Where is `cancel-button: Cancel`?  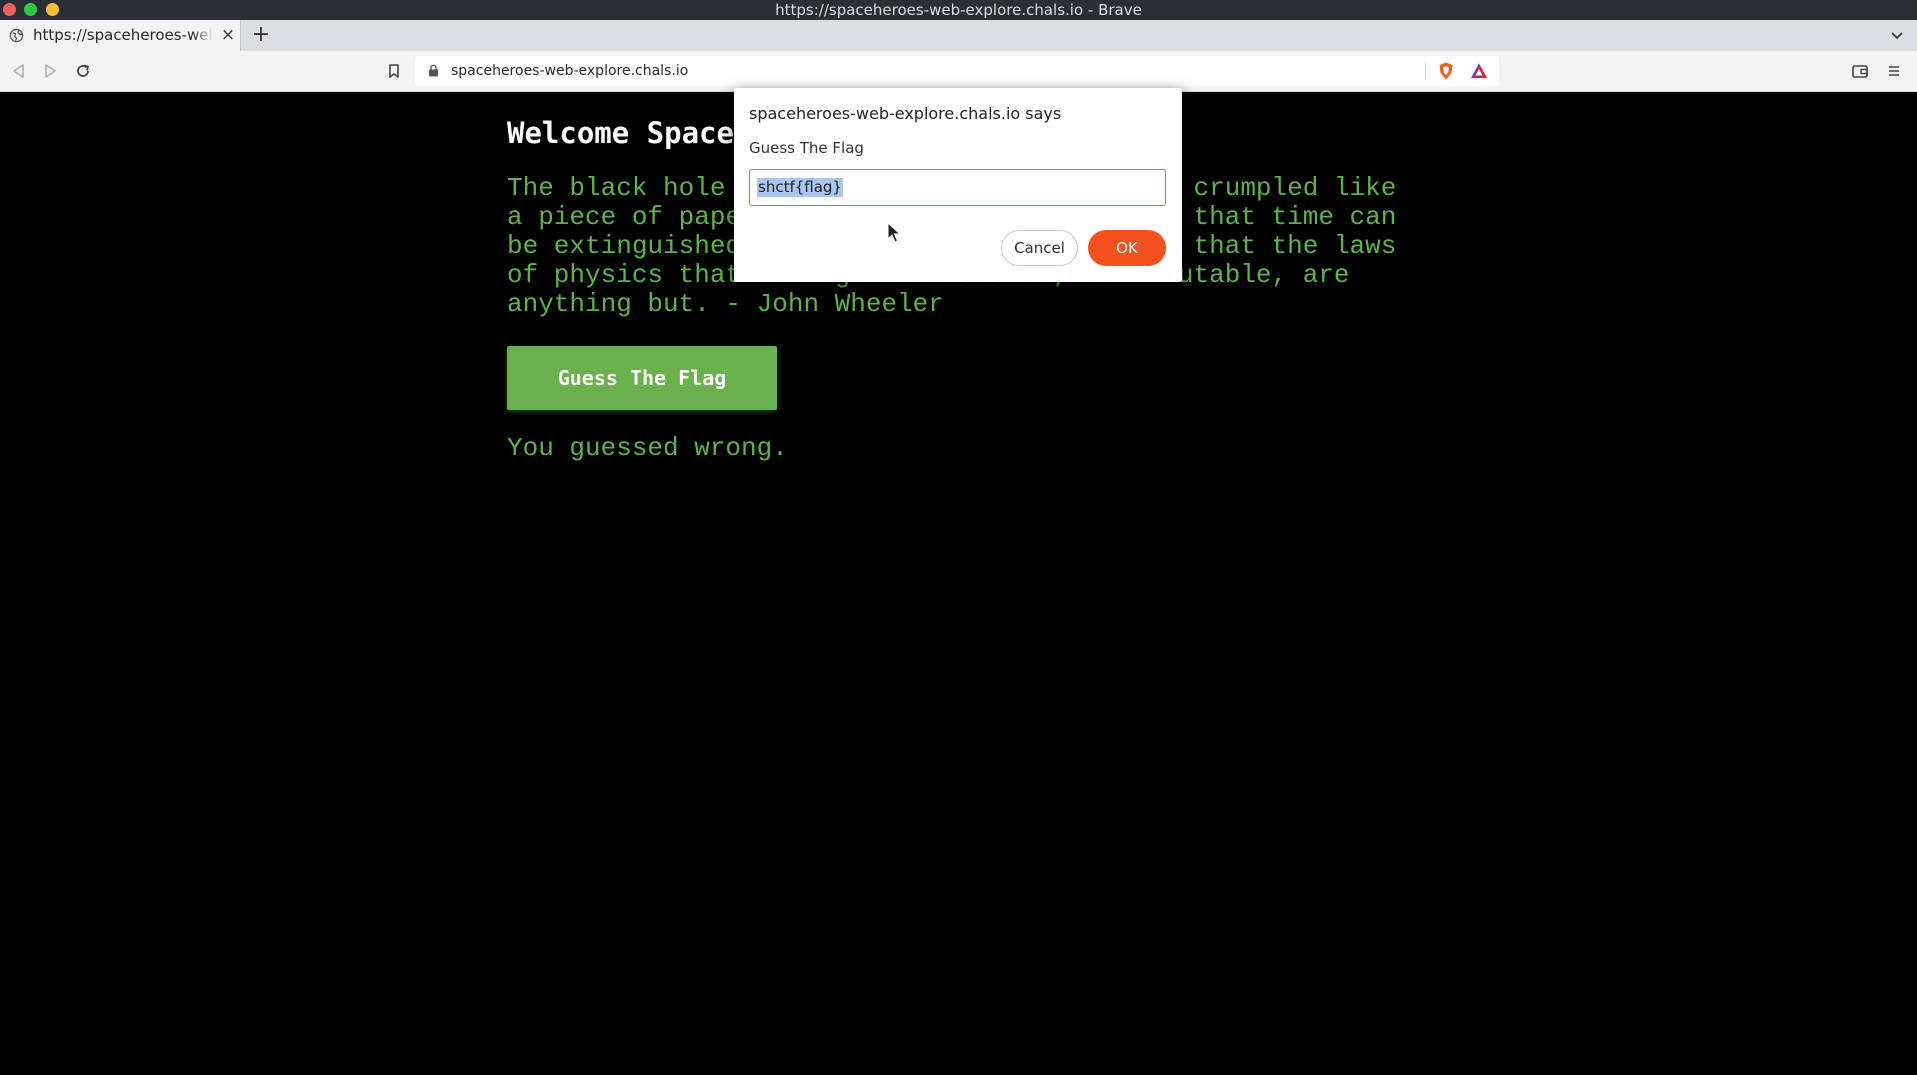 cancel-button: Cancel is located at coordinates (1039, 248).